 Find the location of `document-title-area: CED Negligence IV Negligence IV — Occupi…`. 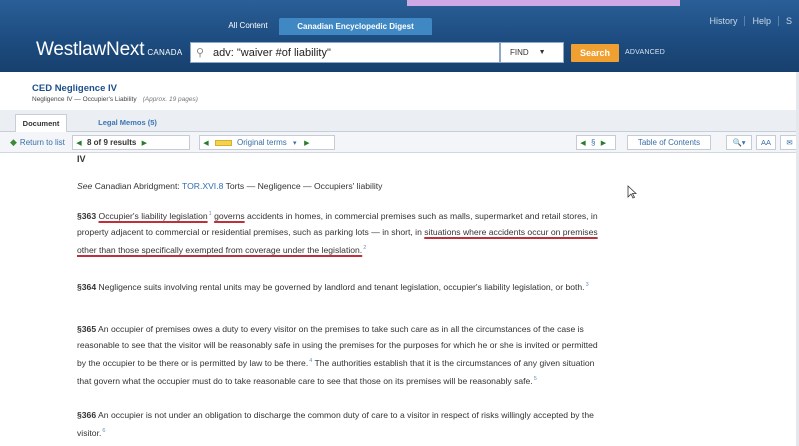

document-title-area: CED Negligence IV Negligence IV — Occupi… is located at coordinates (399, 91).